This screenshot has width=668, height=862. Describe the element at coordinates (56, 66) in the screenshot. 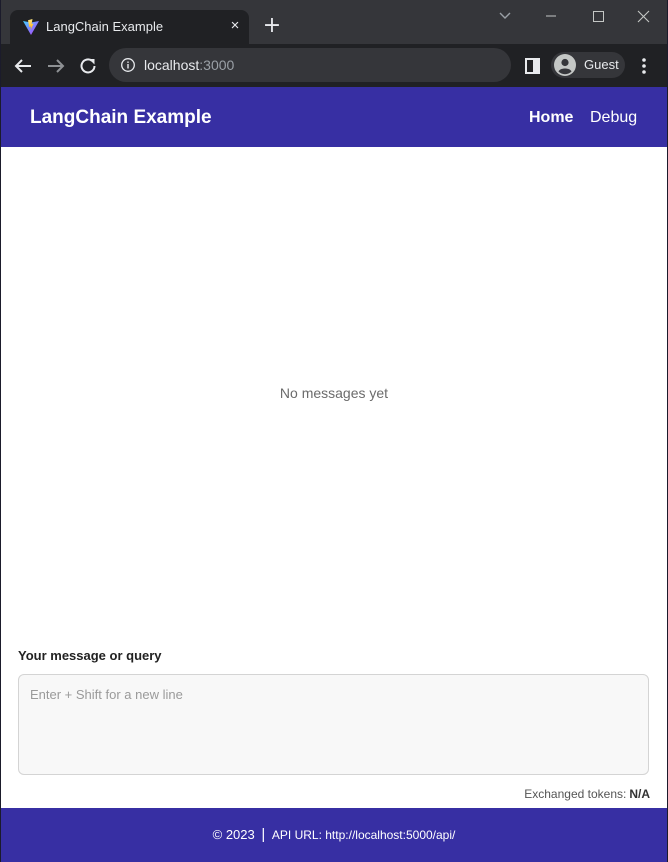

I see `arrow-right-icon` at that location.